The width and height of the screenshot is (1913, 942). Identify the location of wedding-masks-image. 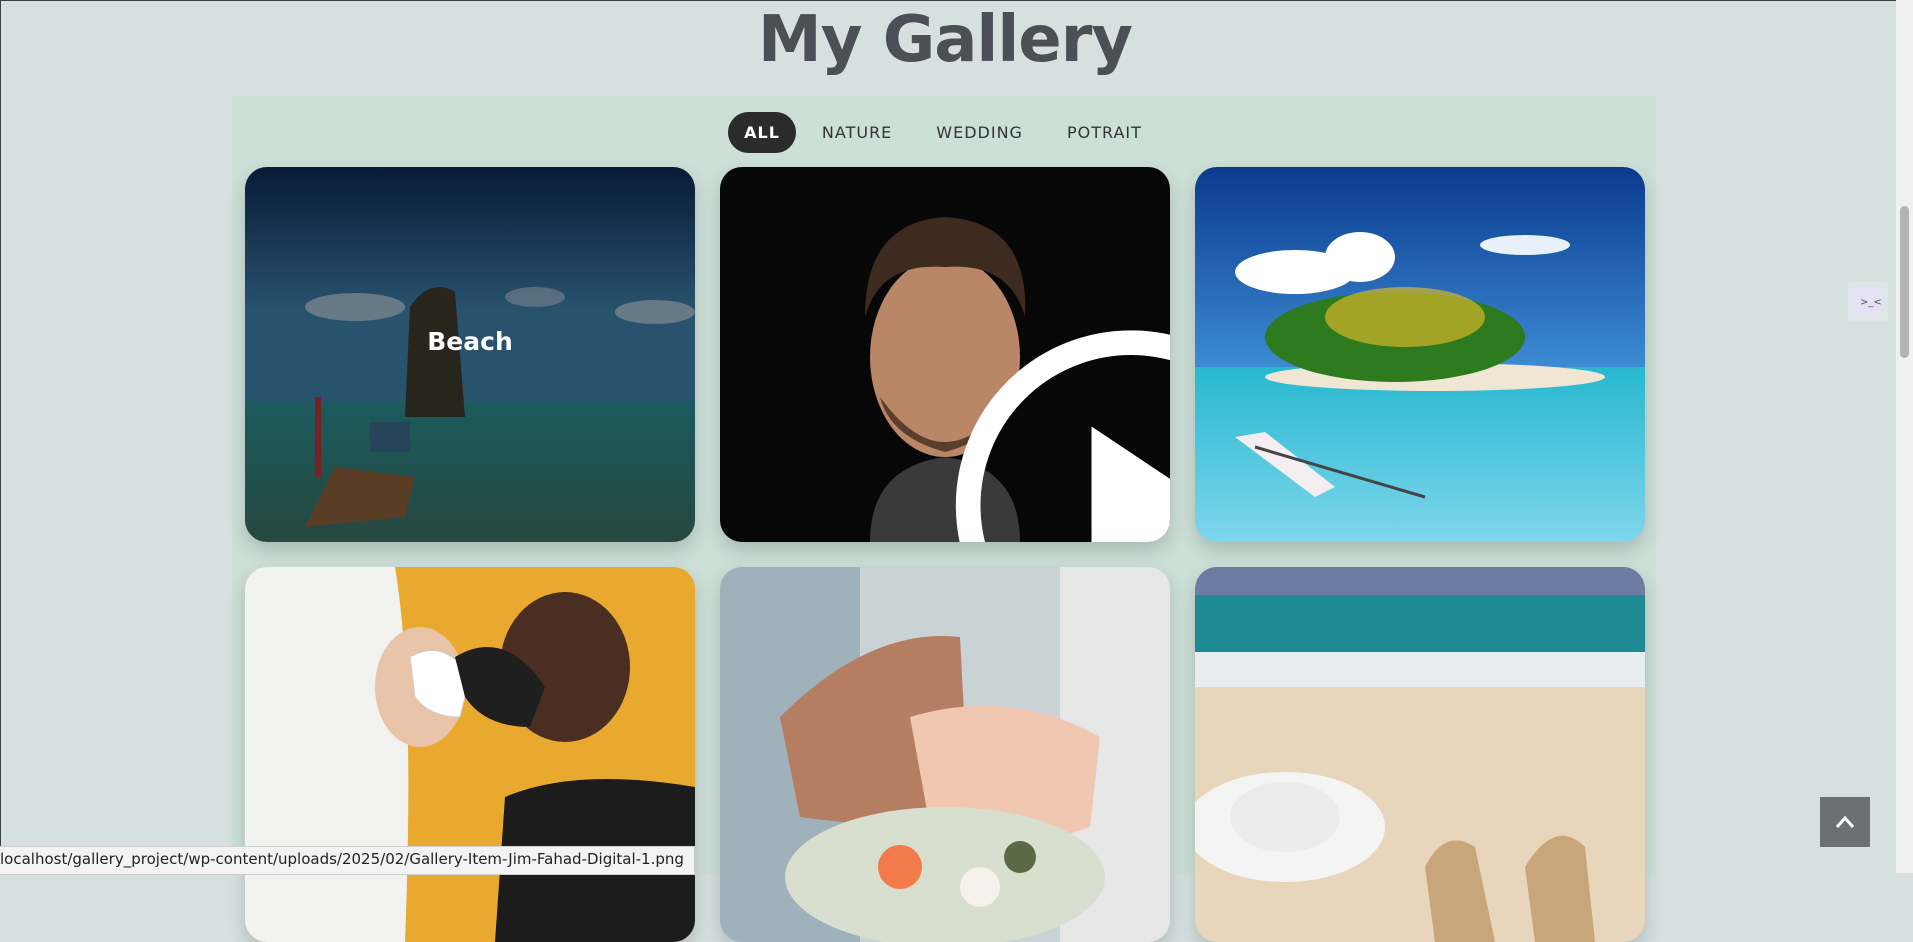
(470, 754).